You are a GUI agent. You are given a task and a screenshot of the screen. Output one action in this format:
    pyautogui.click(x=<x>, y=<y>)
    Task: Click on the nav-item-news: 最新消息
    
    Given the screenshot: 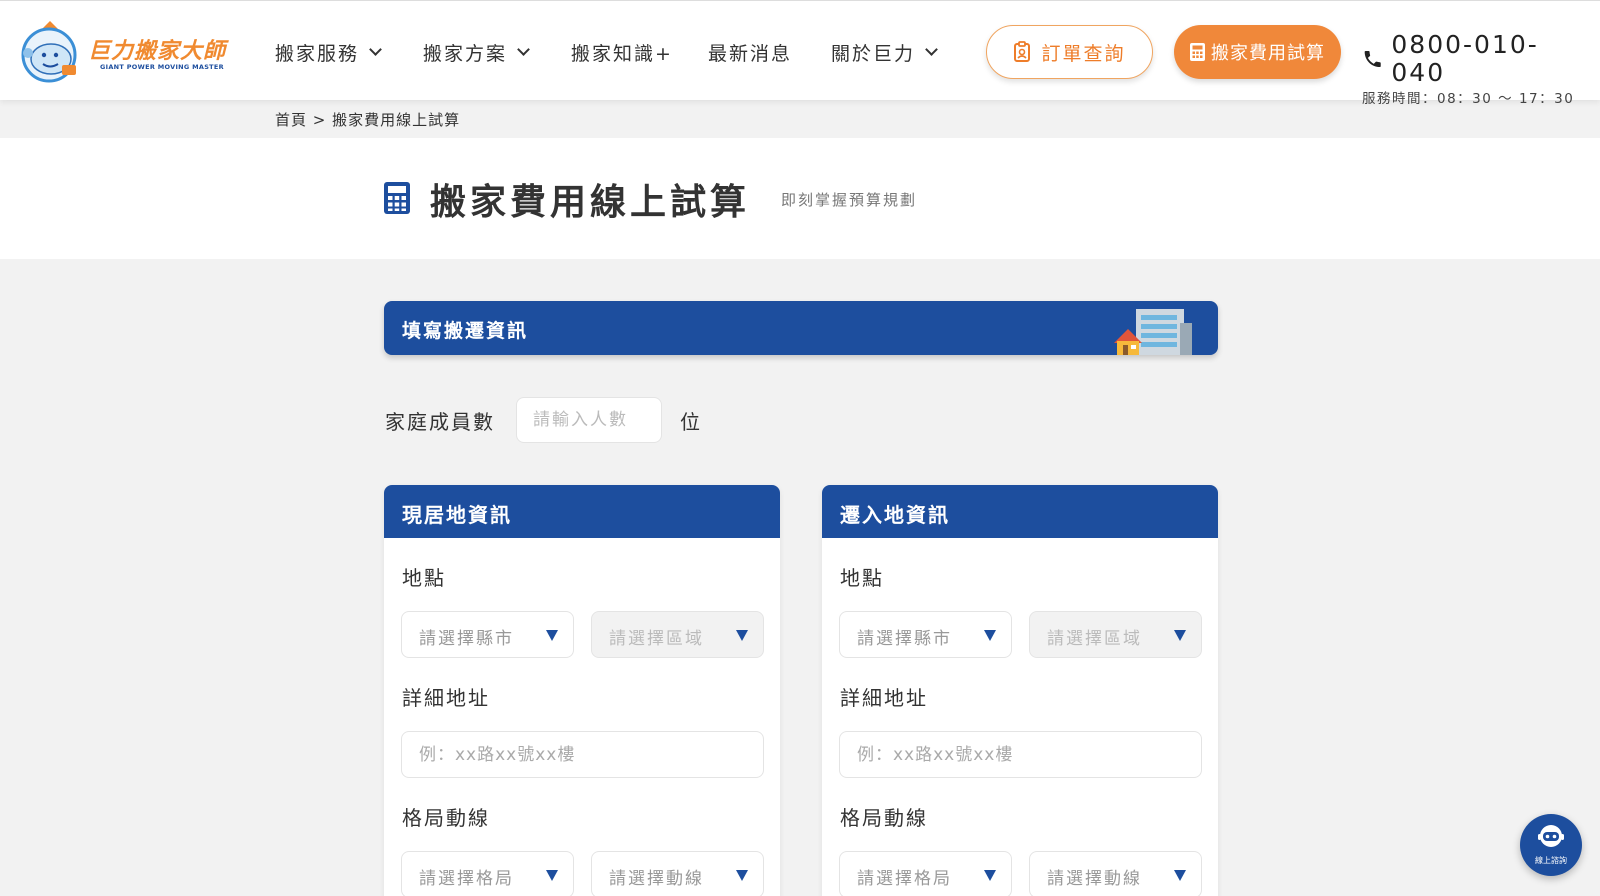 What is the action you would take?
    pyautogui.click(x=750, y=52)
    